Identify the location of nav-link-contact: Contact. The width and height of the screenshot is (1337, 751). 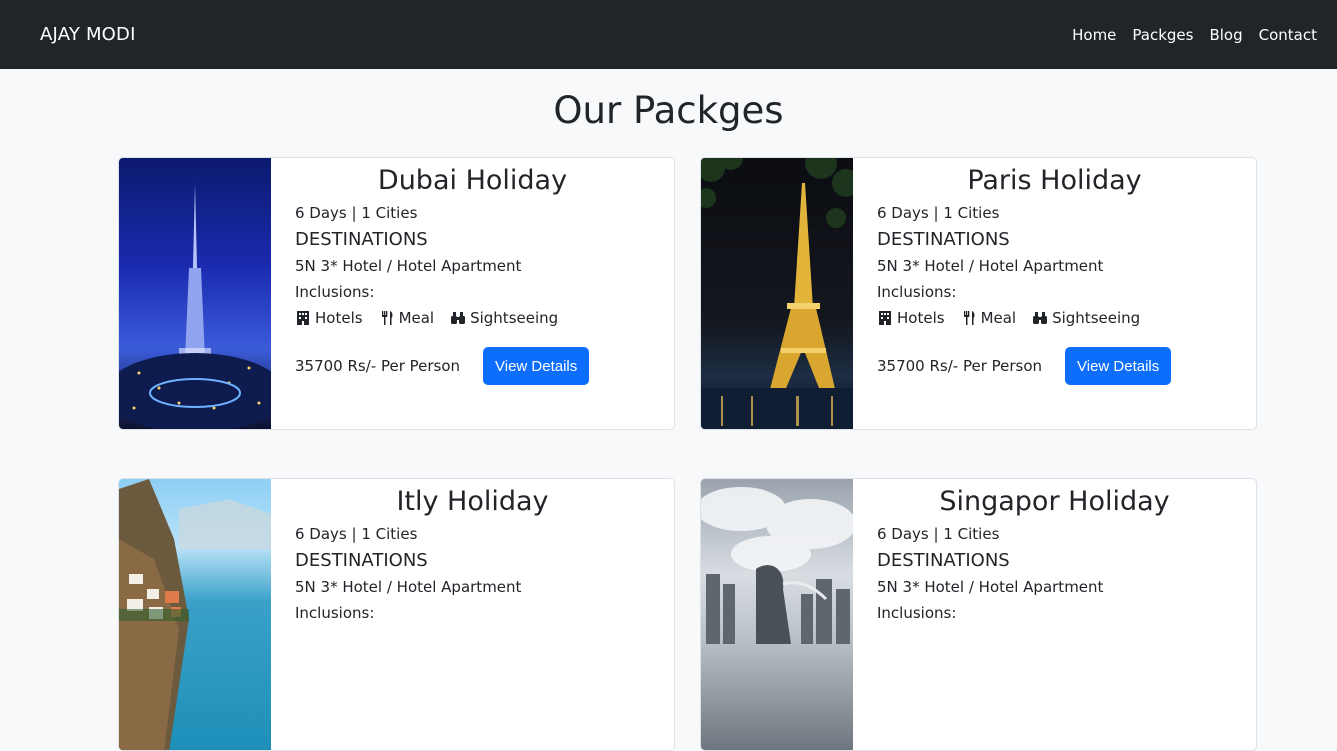
(1288, 35).